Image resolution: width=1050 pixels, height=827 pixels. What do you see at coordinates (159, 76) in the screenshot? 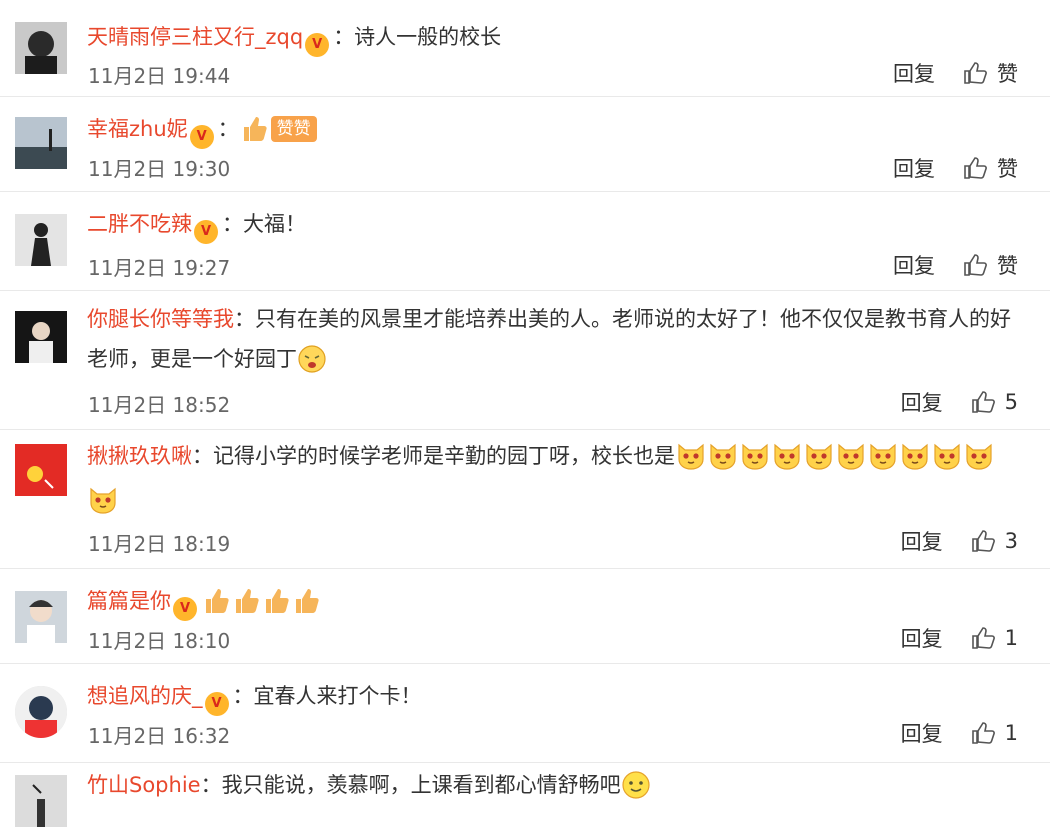
I see `comment-time: 11月2日 19:44` at bounding box center [159, 76].